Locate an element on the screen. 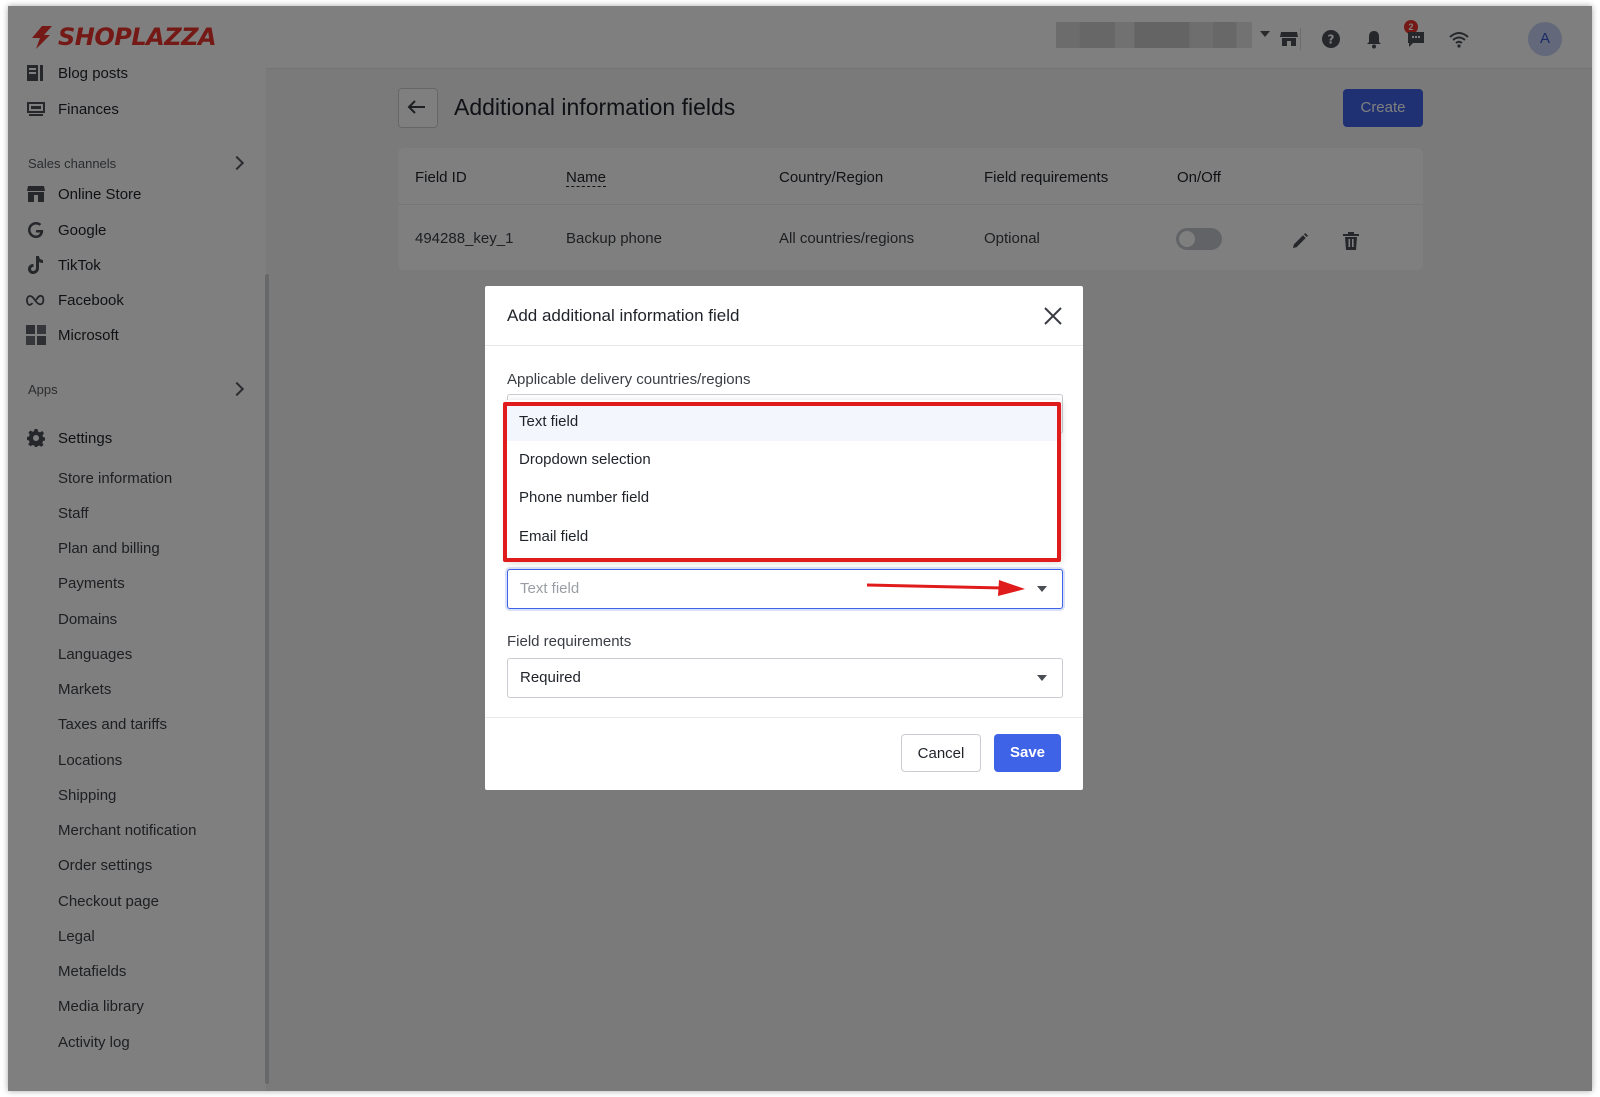  red-arrow-annotation is located at coordinates (945, 588).